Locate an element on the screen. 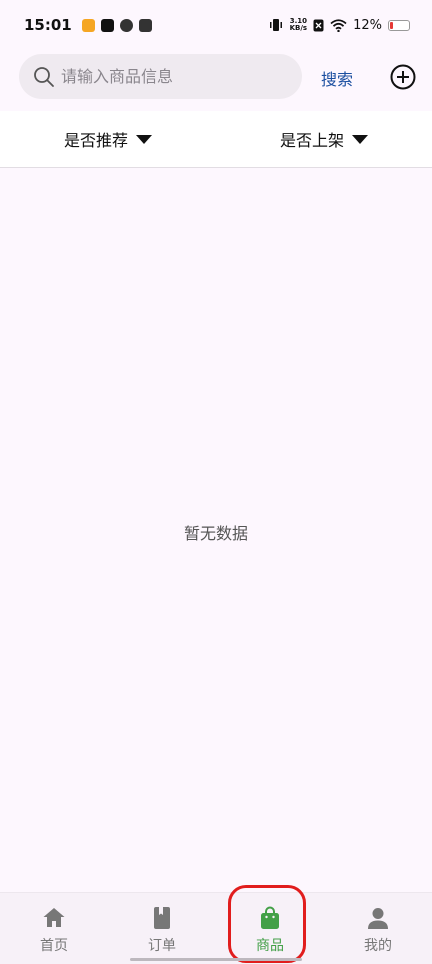 Image resolution: width=432 pixels, height=964 pixels. add-circle-icon is located at coordinates (403, 77).